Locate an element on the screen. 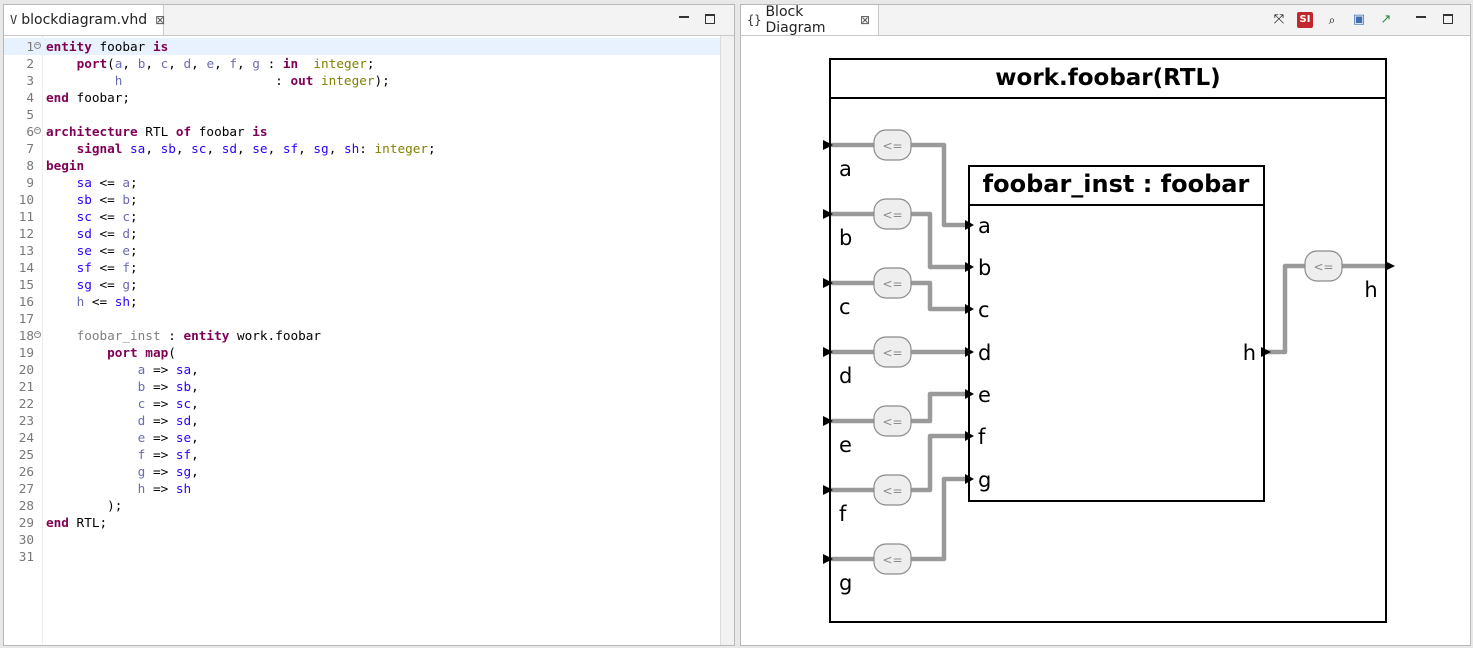  code-line: 17 is located at coordinates (362, 318).